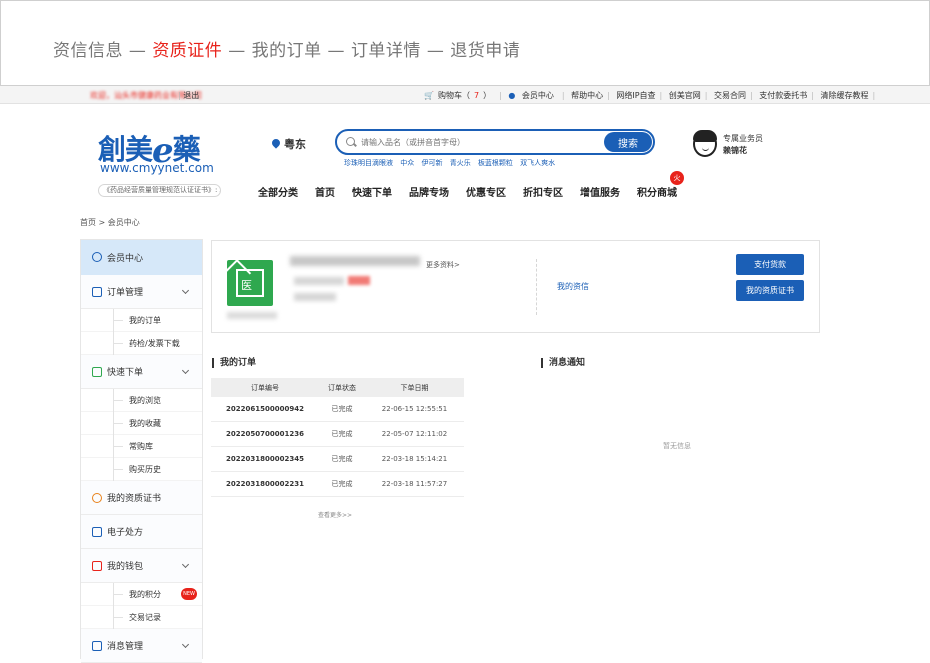  Describe the element at coordinates (476, 95) in the screenshot. I see `cart-count: 7` at that location.